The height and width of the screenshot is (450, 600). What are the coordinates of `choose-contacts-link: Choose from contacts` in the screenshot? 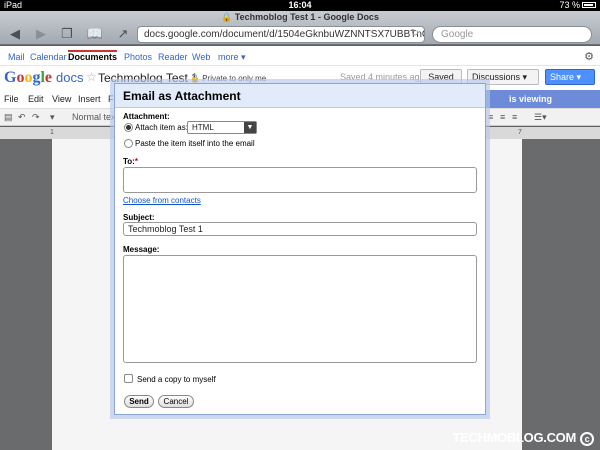 It's located at (162, 200).